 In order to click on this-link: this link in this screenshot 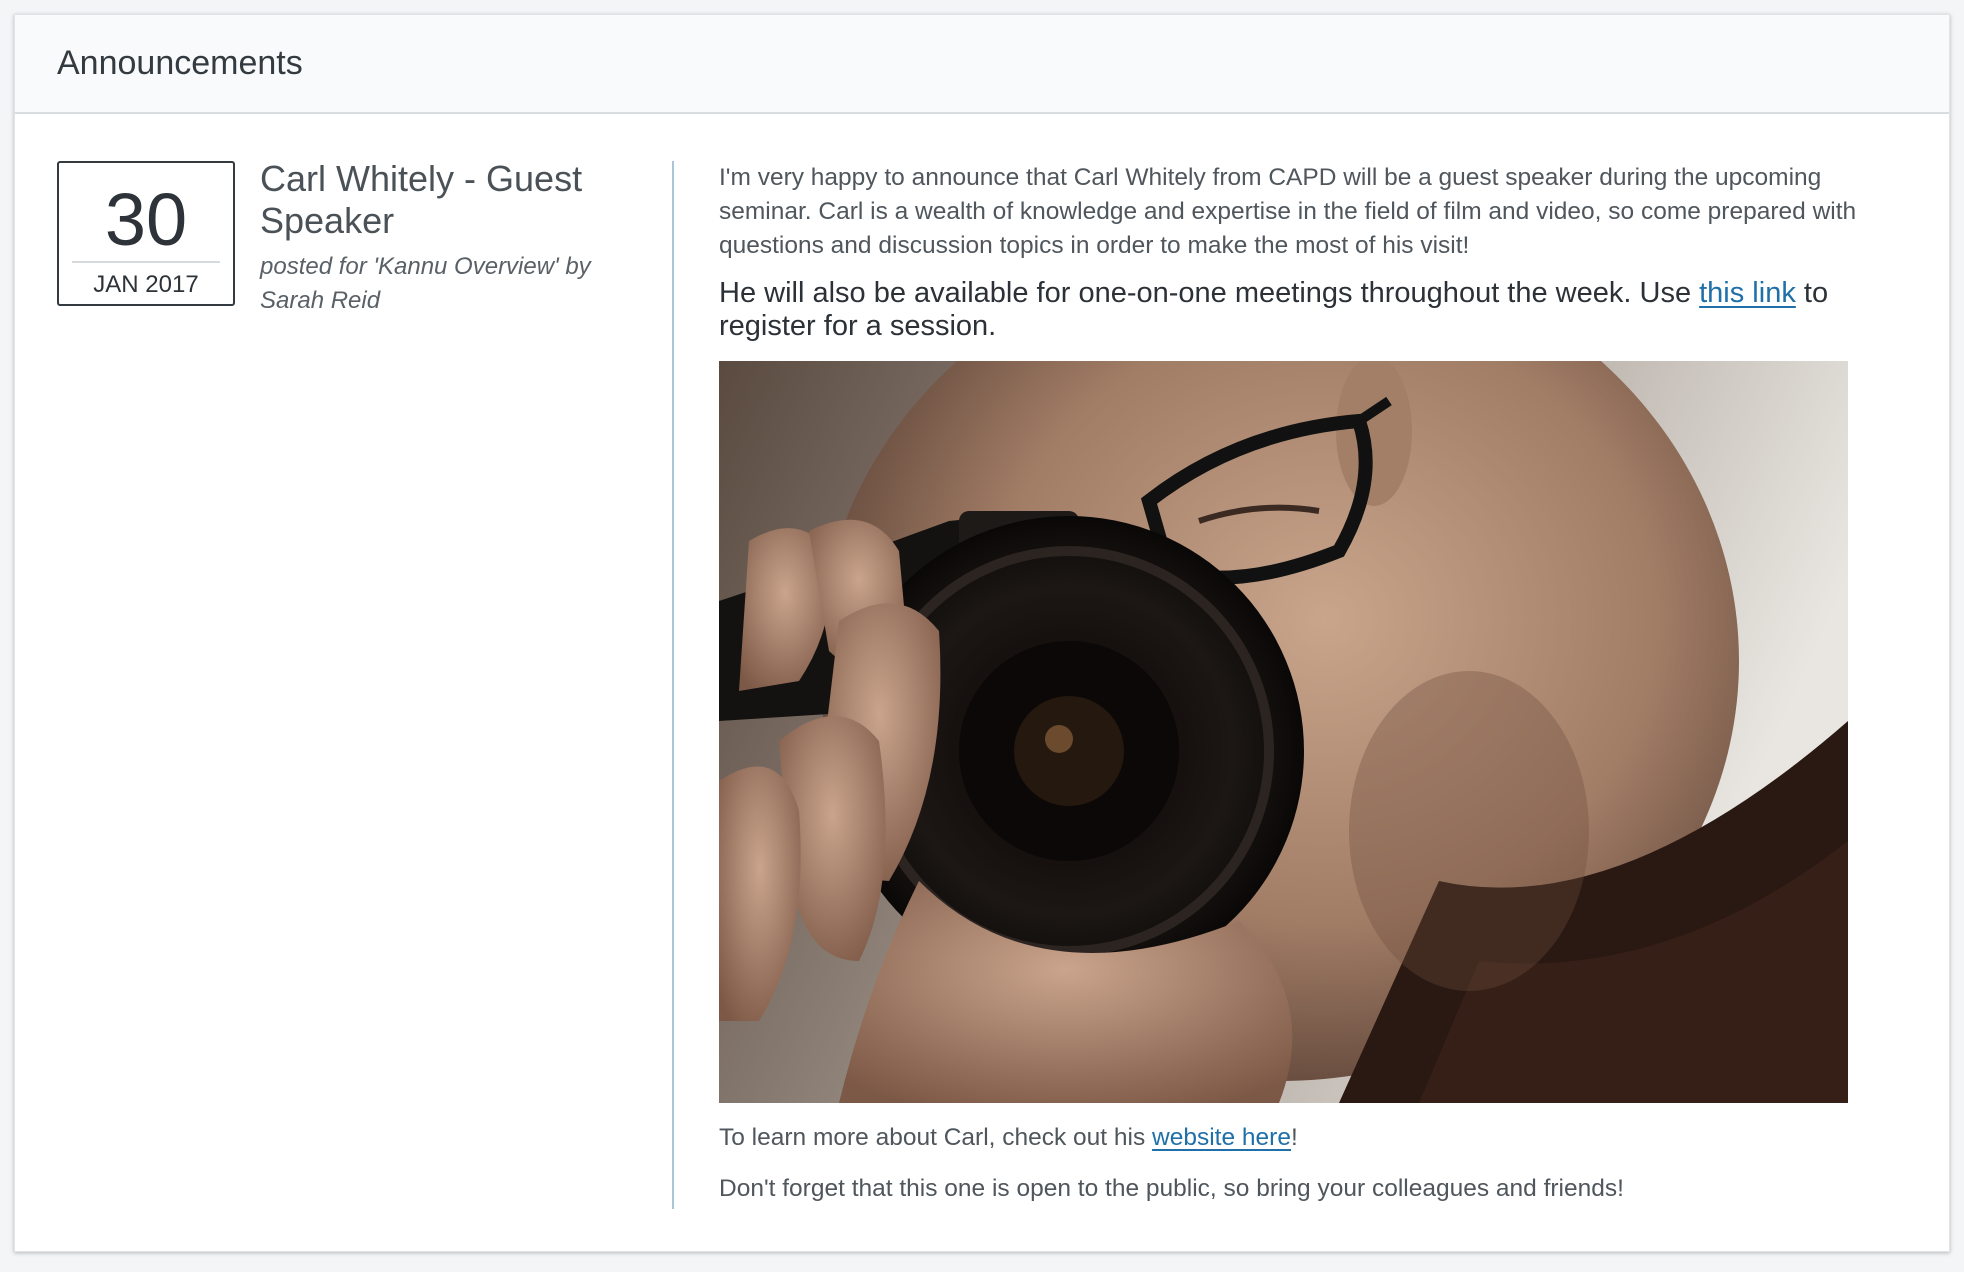, I will do `click(1747, 293)`.